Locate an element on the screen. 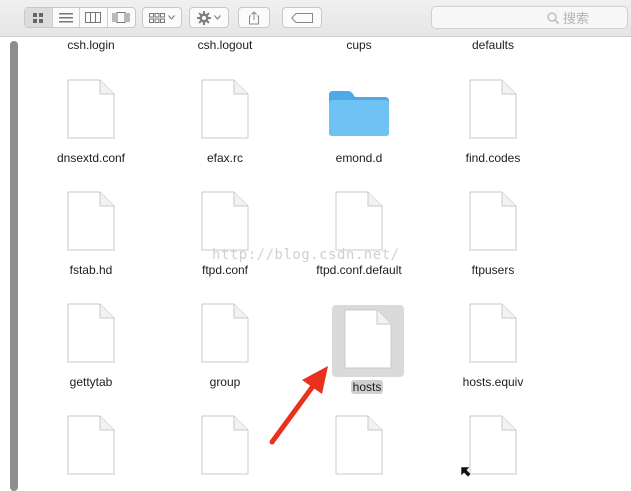  file-item: efax.rc is located at coordinates (225, 124).